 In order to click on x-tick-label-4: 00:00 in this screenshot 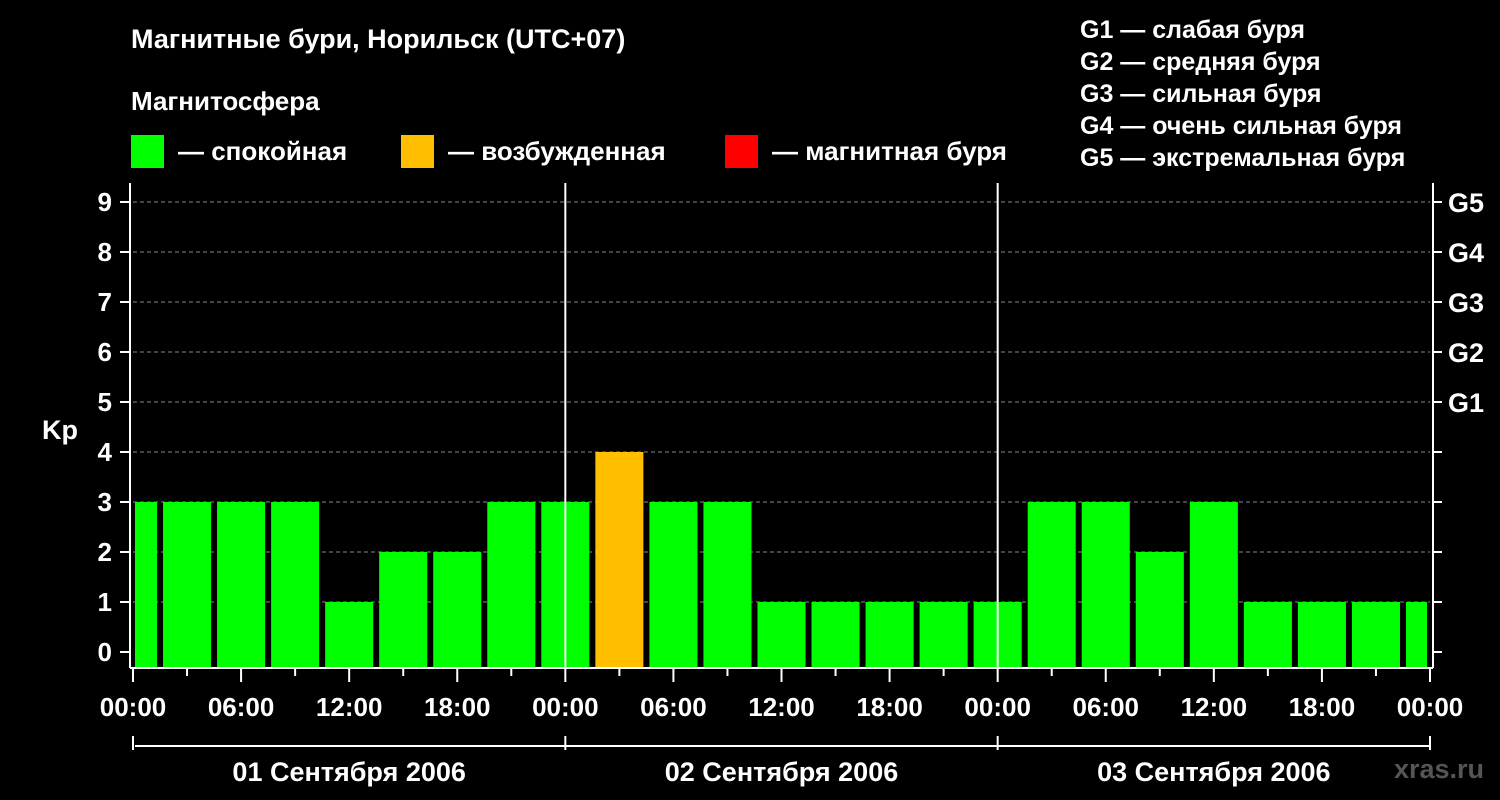, I will do `click(565, 707)`.